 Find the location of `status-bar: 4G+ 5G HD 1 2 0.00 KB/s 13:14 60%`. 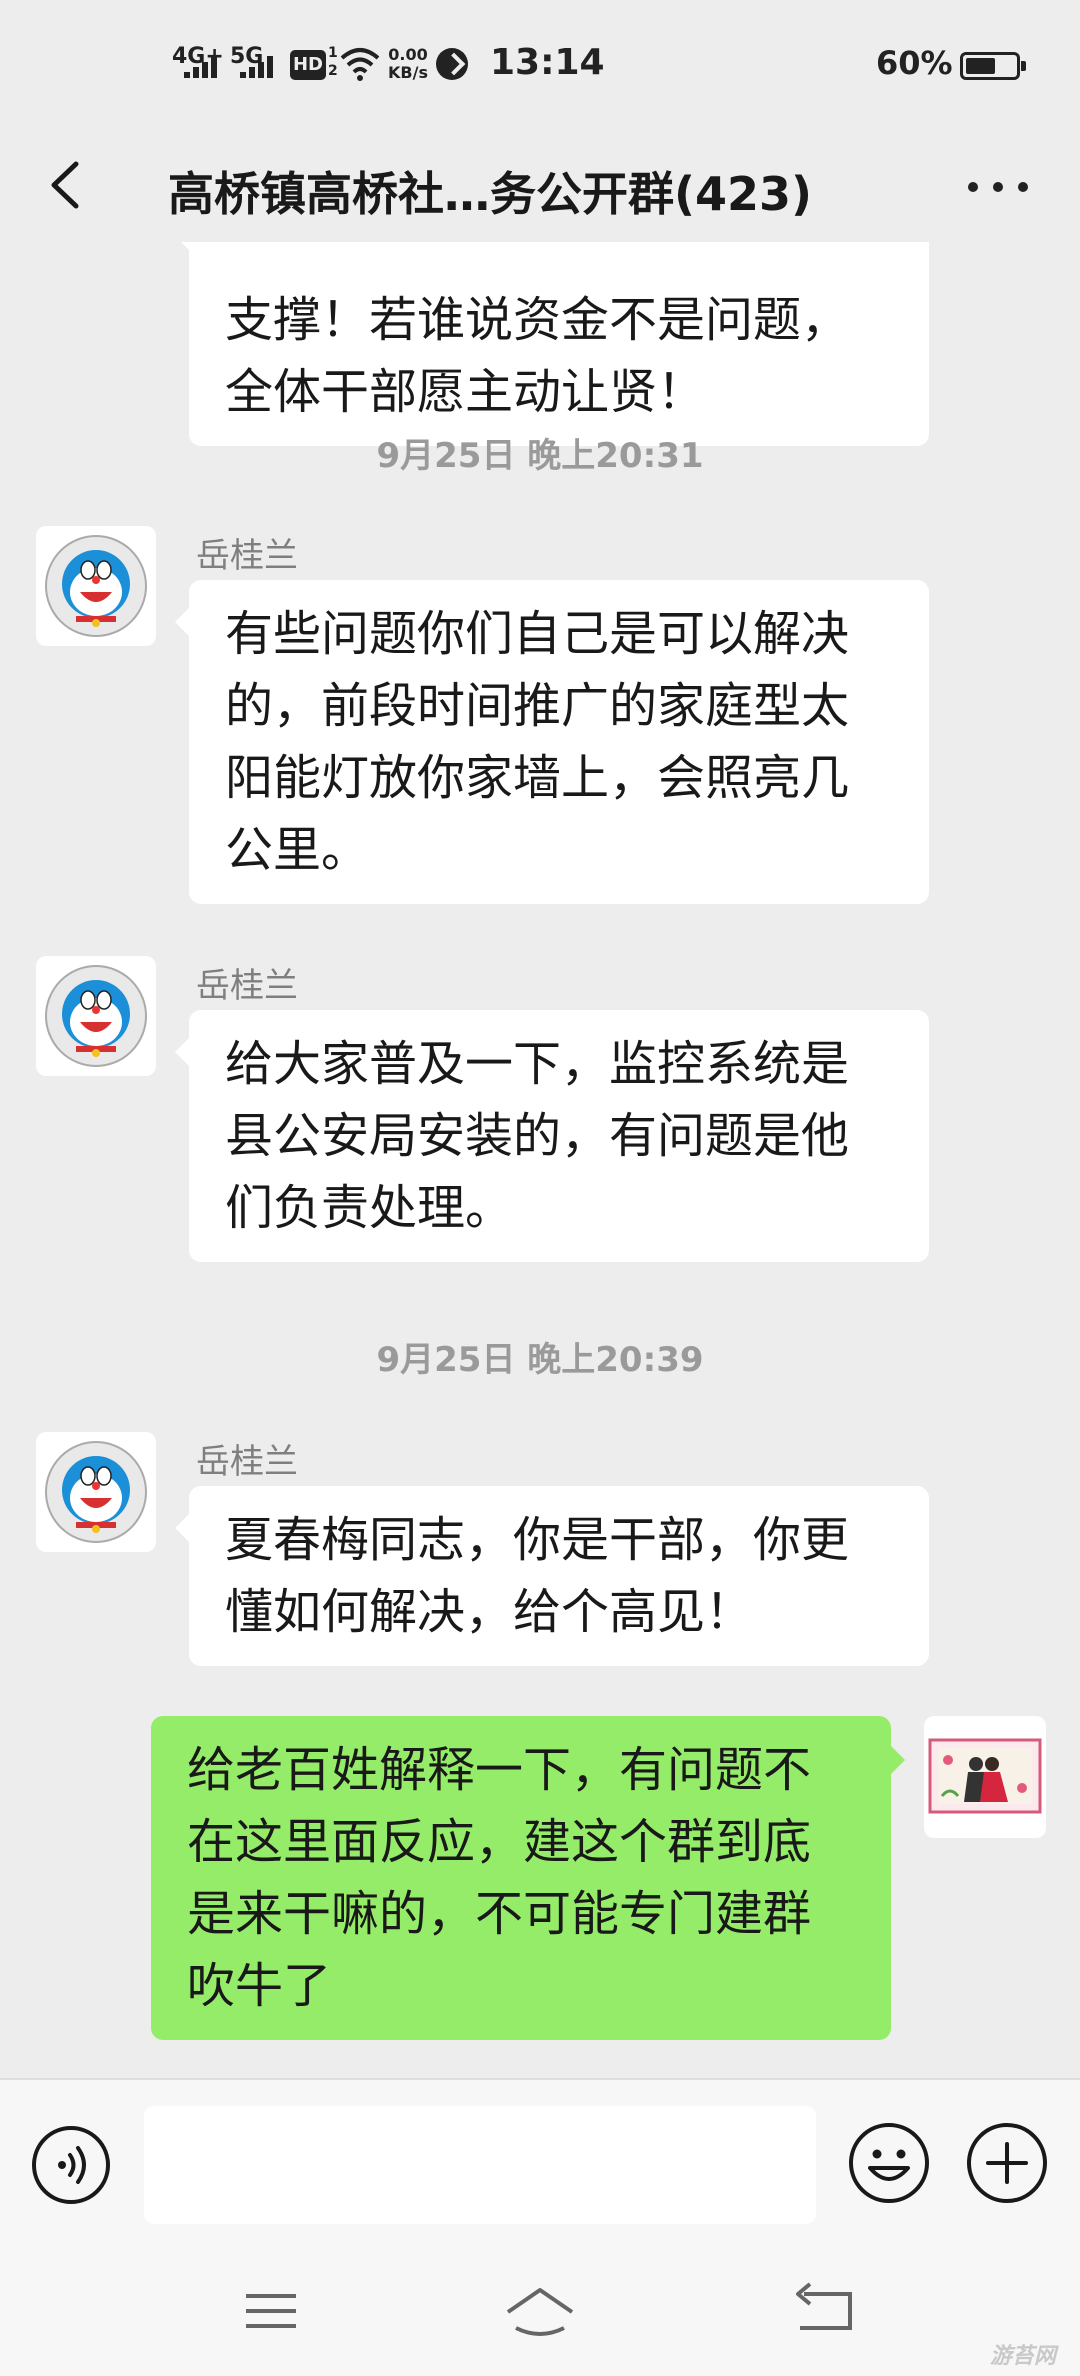

status-bar: 4G+ 5G HD 1 2 0.00 KB/s 13:14 60% is located at coordinates (540, 65).